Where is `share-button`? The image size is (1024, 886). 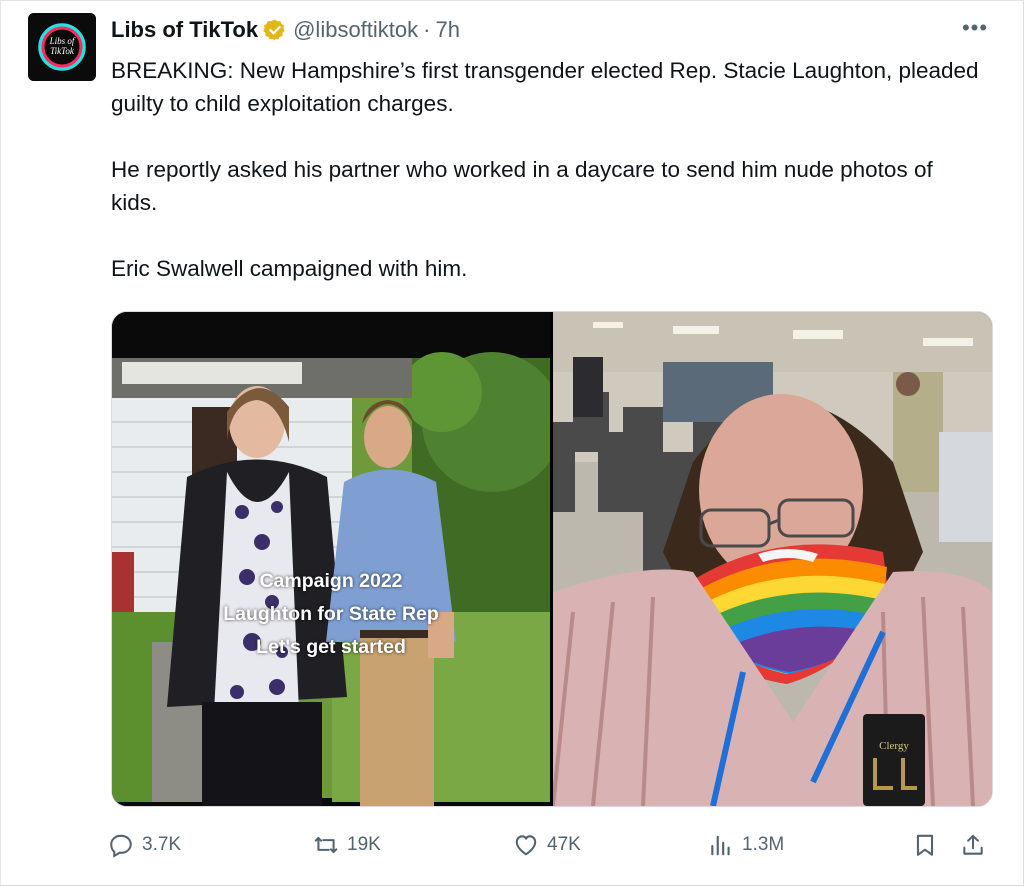
share-button is located at coordinates (973, 845).